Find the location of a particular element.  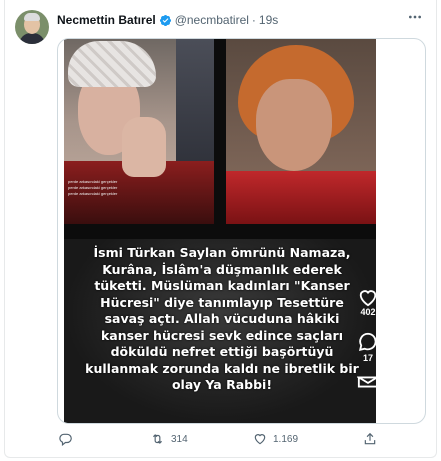

send-icon is located at coordinates (366, 382).